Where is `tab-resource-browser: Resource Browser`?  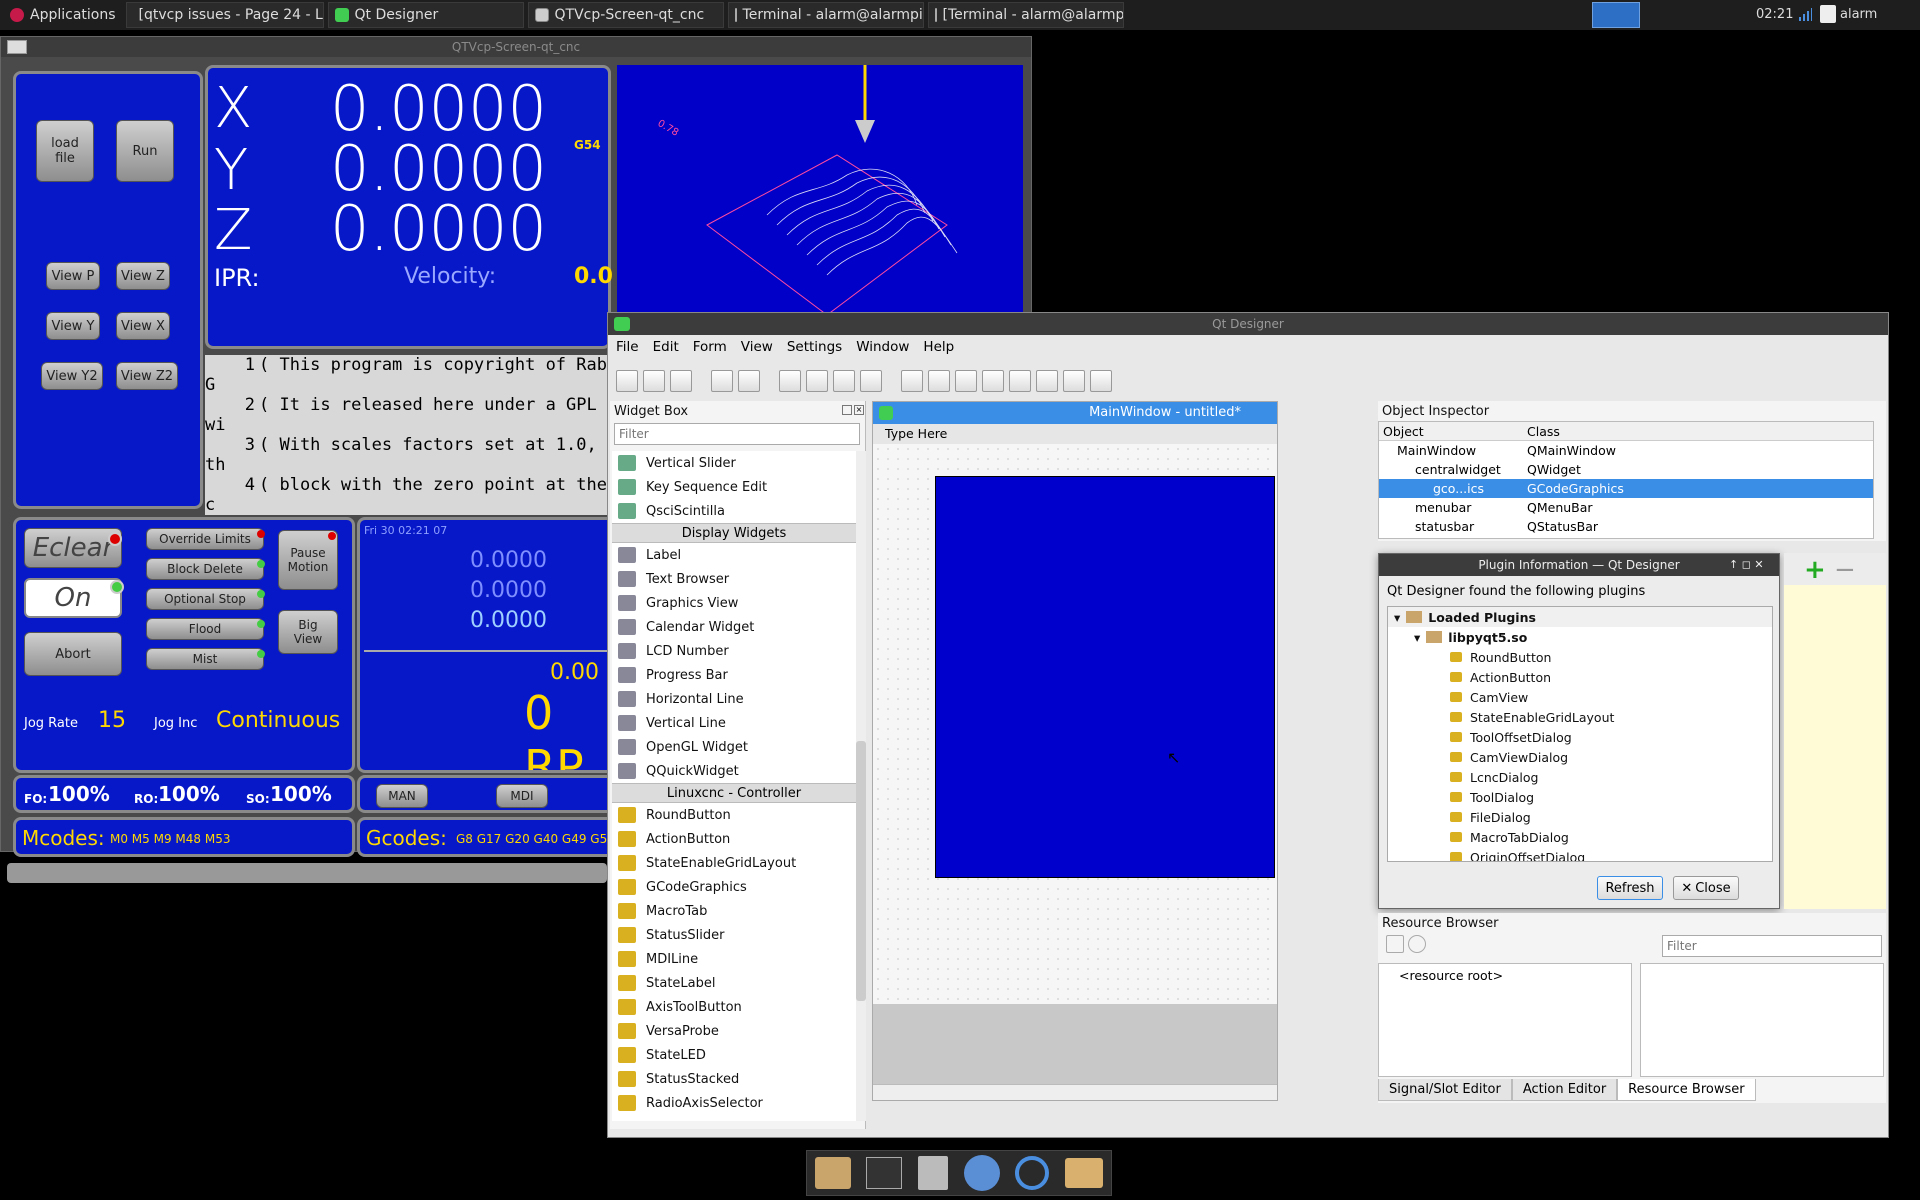
tab-resource-browser: Resource Browser is located at coordinates (1686, 1090).